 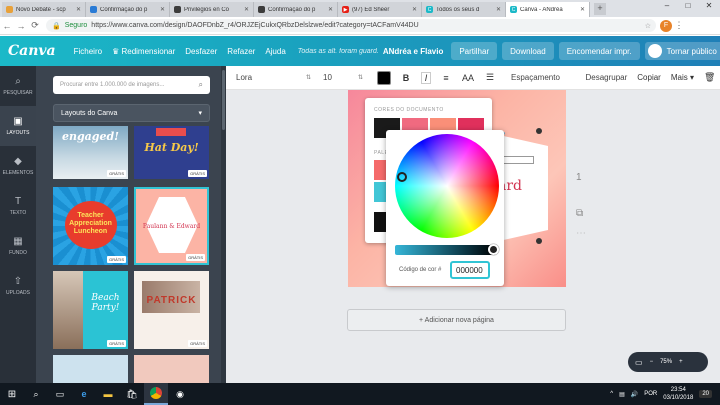 What do you see at coordinates (21, 26) in the screenshot?
I see `forward-arrow-icon: →` at bounding box center [21, 26].